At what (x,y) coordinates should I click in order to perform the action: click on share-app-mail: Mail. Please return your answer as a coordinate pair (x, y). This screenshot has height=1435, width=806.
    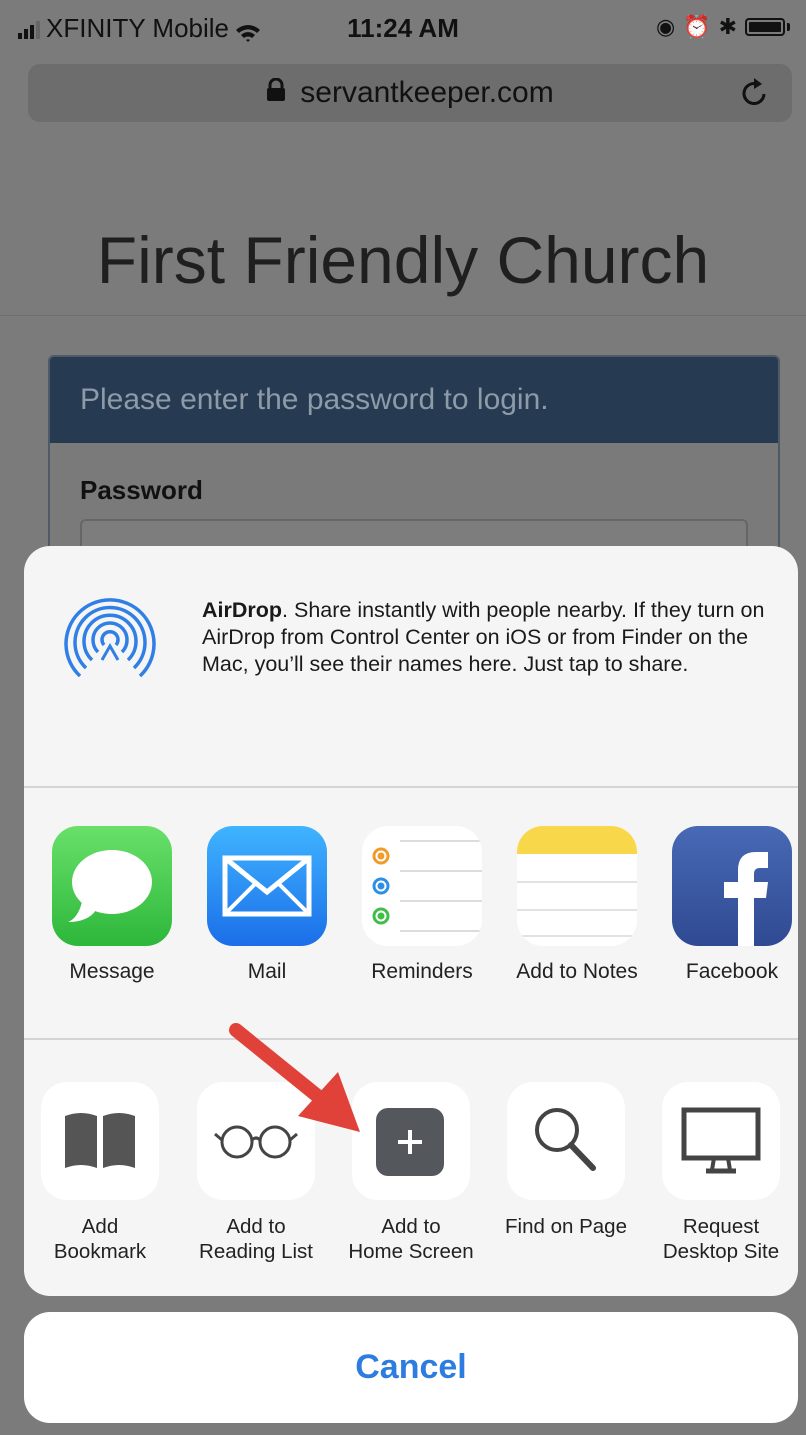
    Looking at the image, I should click on (267, 905).